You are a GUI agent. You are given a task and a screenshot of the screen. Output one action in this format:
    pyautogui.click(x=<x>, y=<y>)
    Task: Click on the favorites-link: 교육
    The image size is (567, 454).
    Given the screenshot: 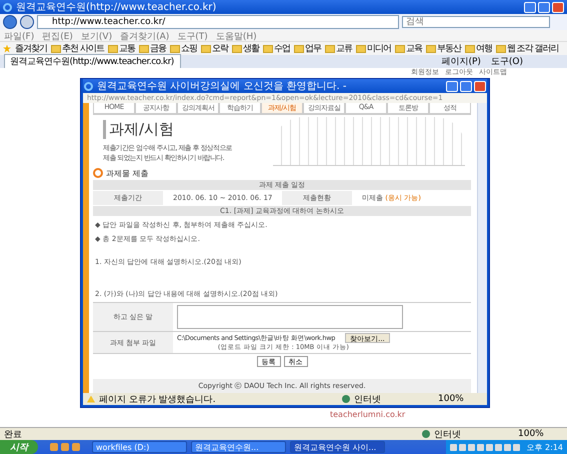 What is the action you would take?
    pyautogui.click(x=408, y=48)
    